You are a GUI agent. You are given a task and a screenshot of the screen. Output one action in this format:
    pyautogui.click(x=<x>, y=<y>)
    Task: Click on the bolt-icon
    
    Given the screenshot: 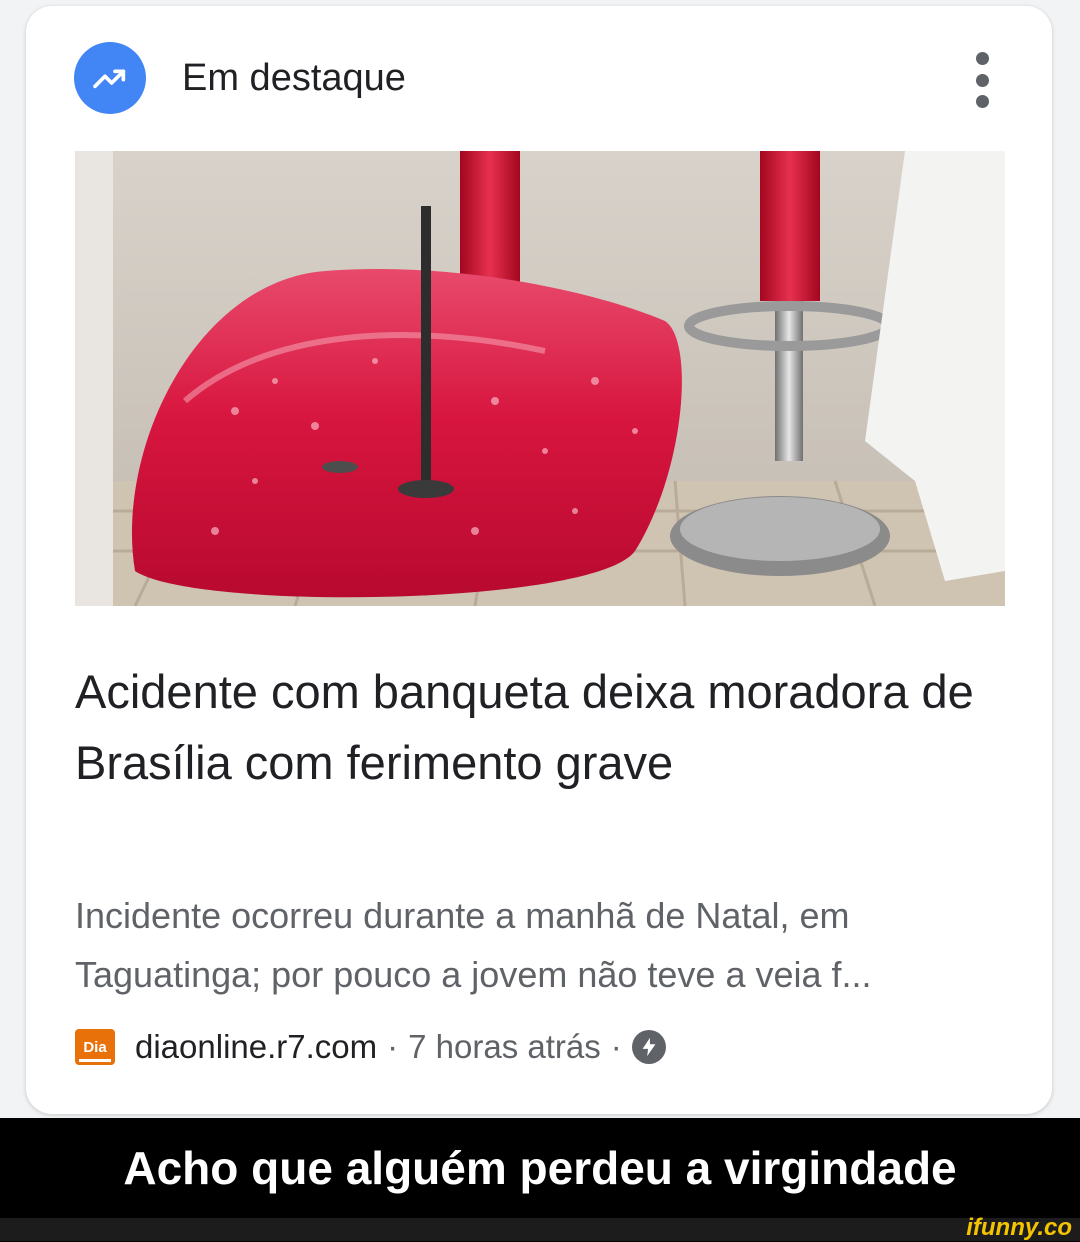 What is the action you would take?
    pyautogui.click(x=648, y=1047)
    